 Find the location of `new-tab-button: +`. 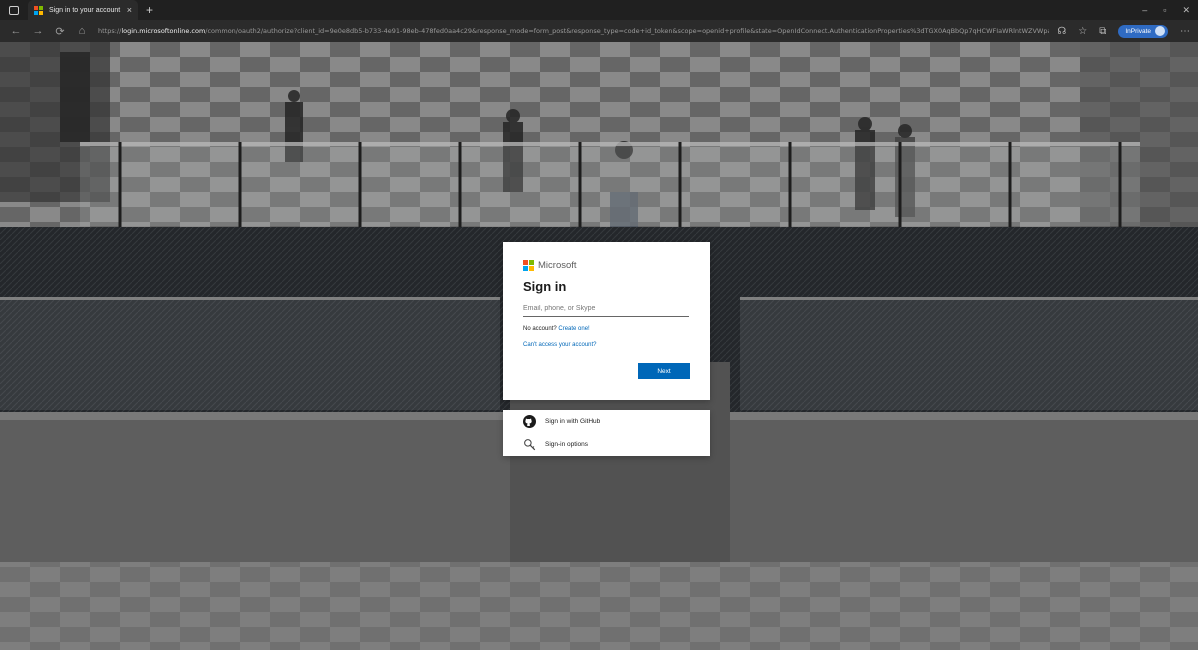

new-tab-button: + is located at coordinates (149, 10).